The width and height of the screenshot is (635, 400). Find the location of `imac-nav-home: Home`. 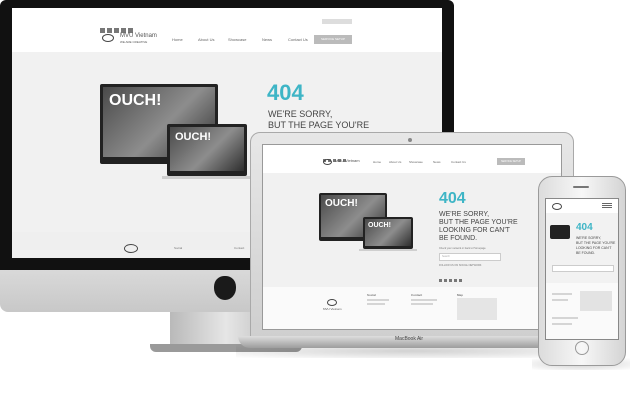

imac-nav-home: Home is located at coordinates (177, 39).